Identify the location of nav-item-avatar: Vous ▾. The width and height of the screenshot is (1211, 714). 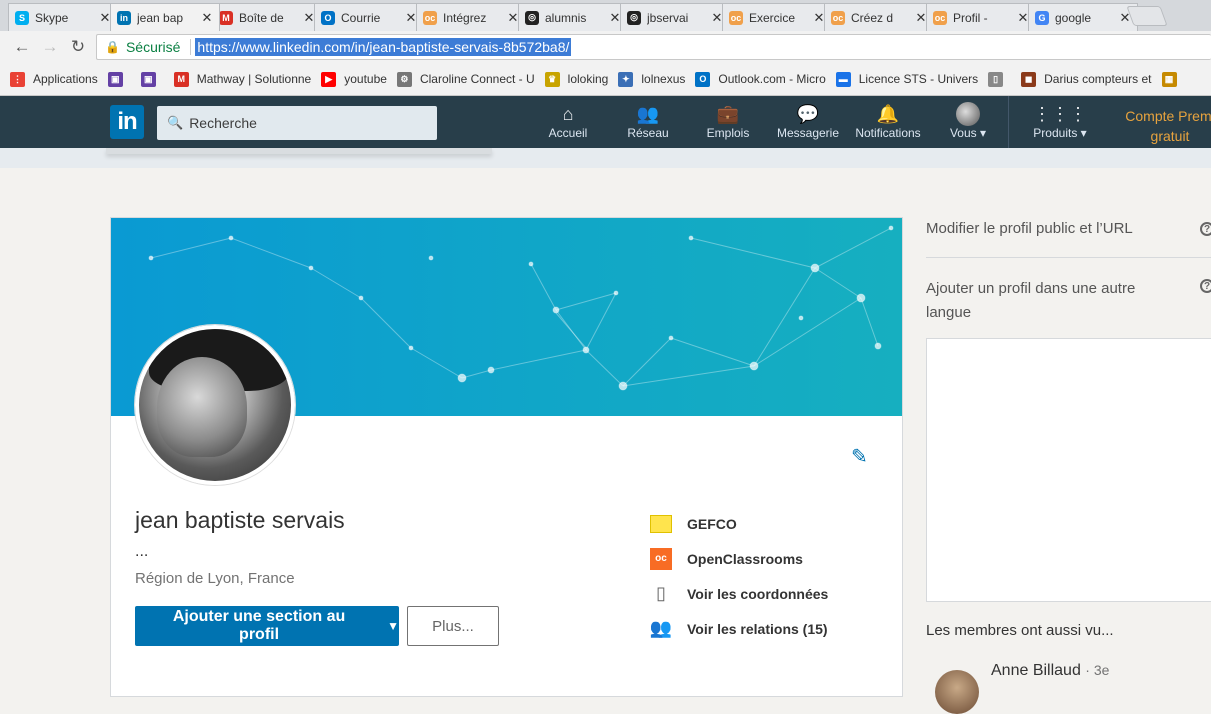
(968, 121).